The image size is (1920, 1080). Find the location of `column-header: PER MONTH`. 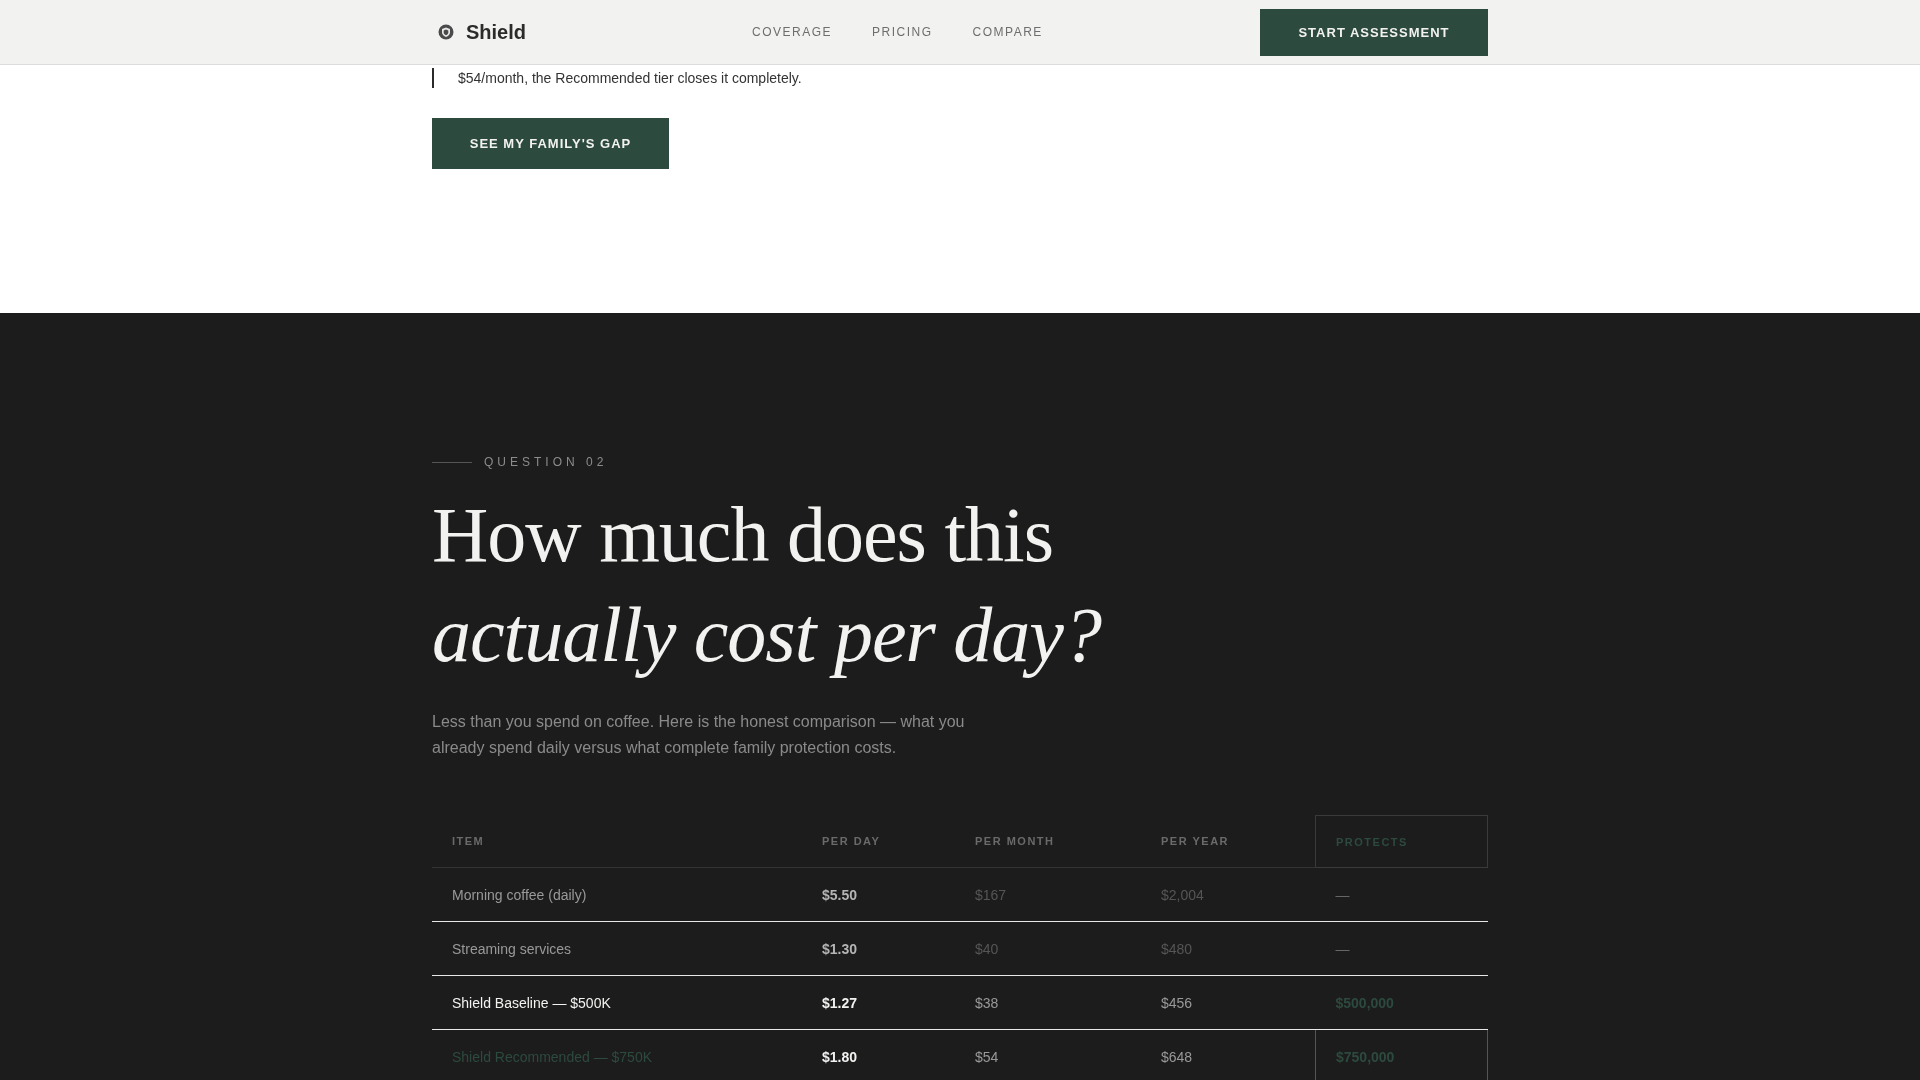

column-header: PER MONTH is located at coordinates (1048, 841).